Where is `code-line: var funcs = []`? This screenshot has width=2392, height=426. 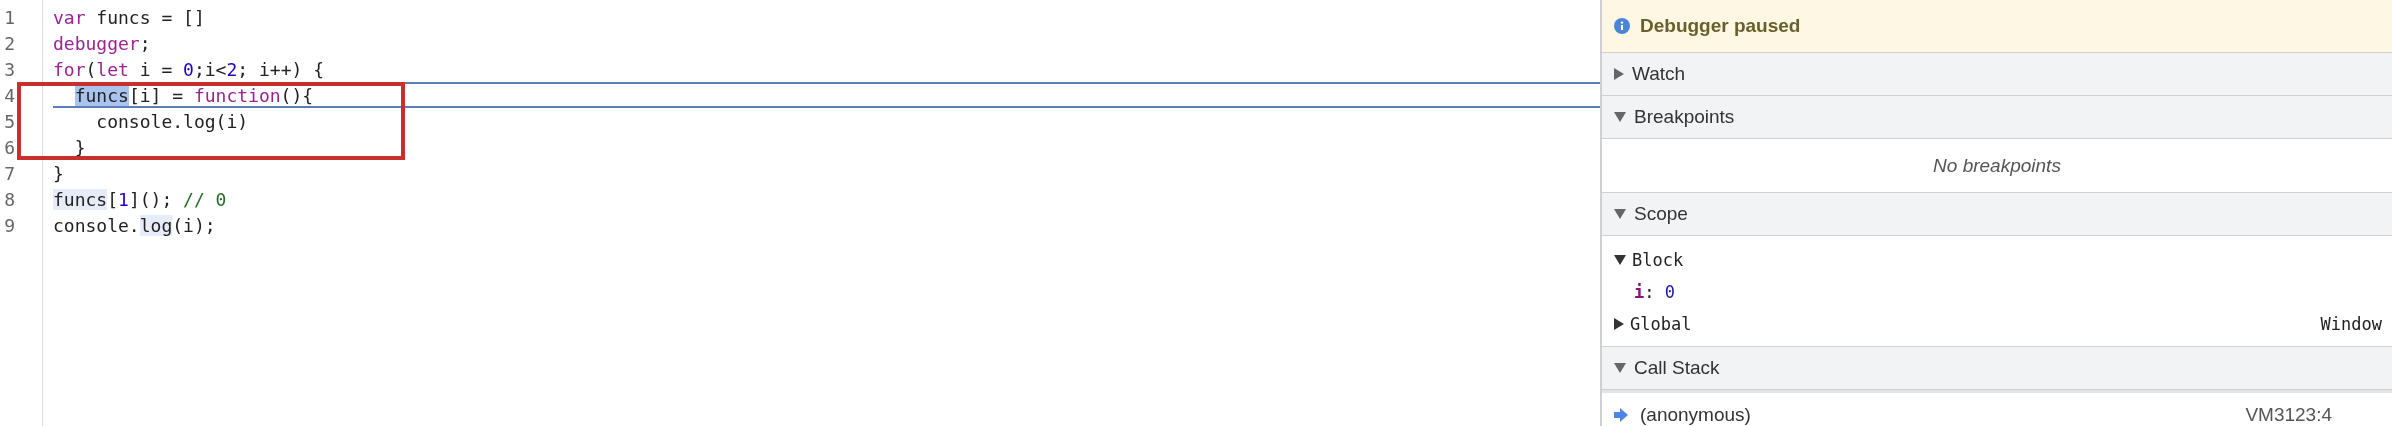 code-line: var funcs = [] is located at coordinates (129, 17).